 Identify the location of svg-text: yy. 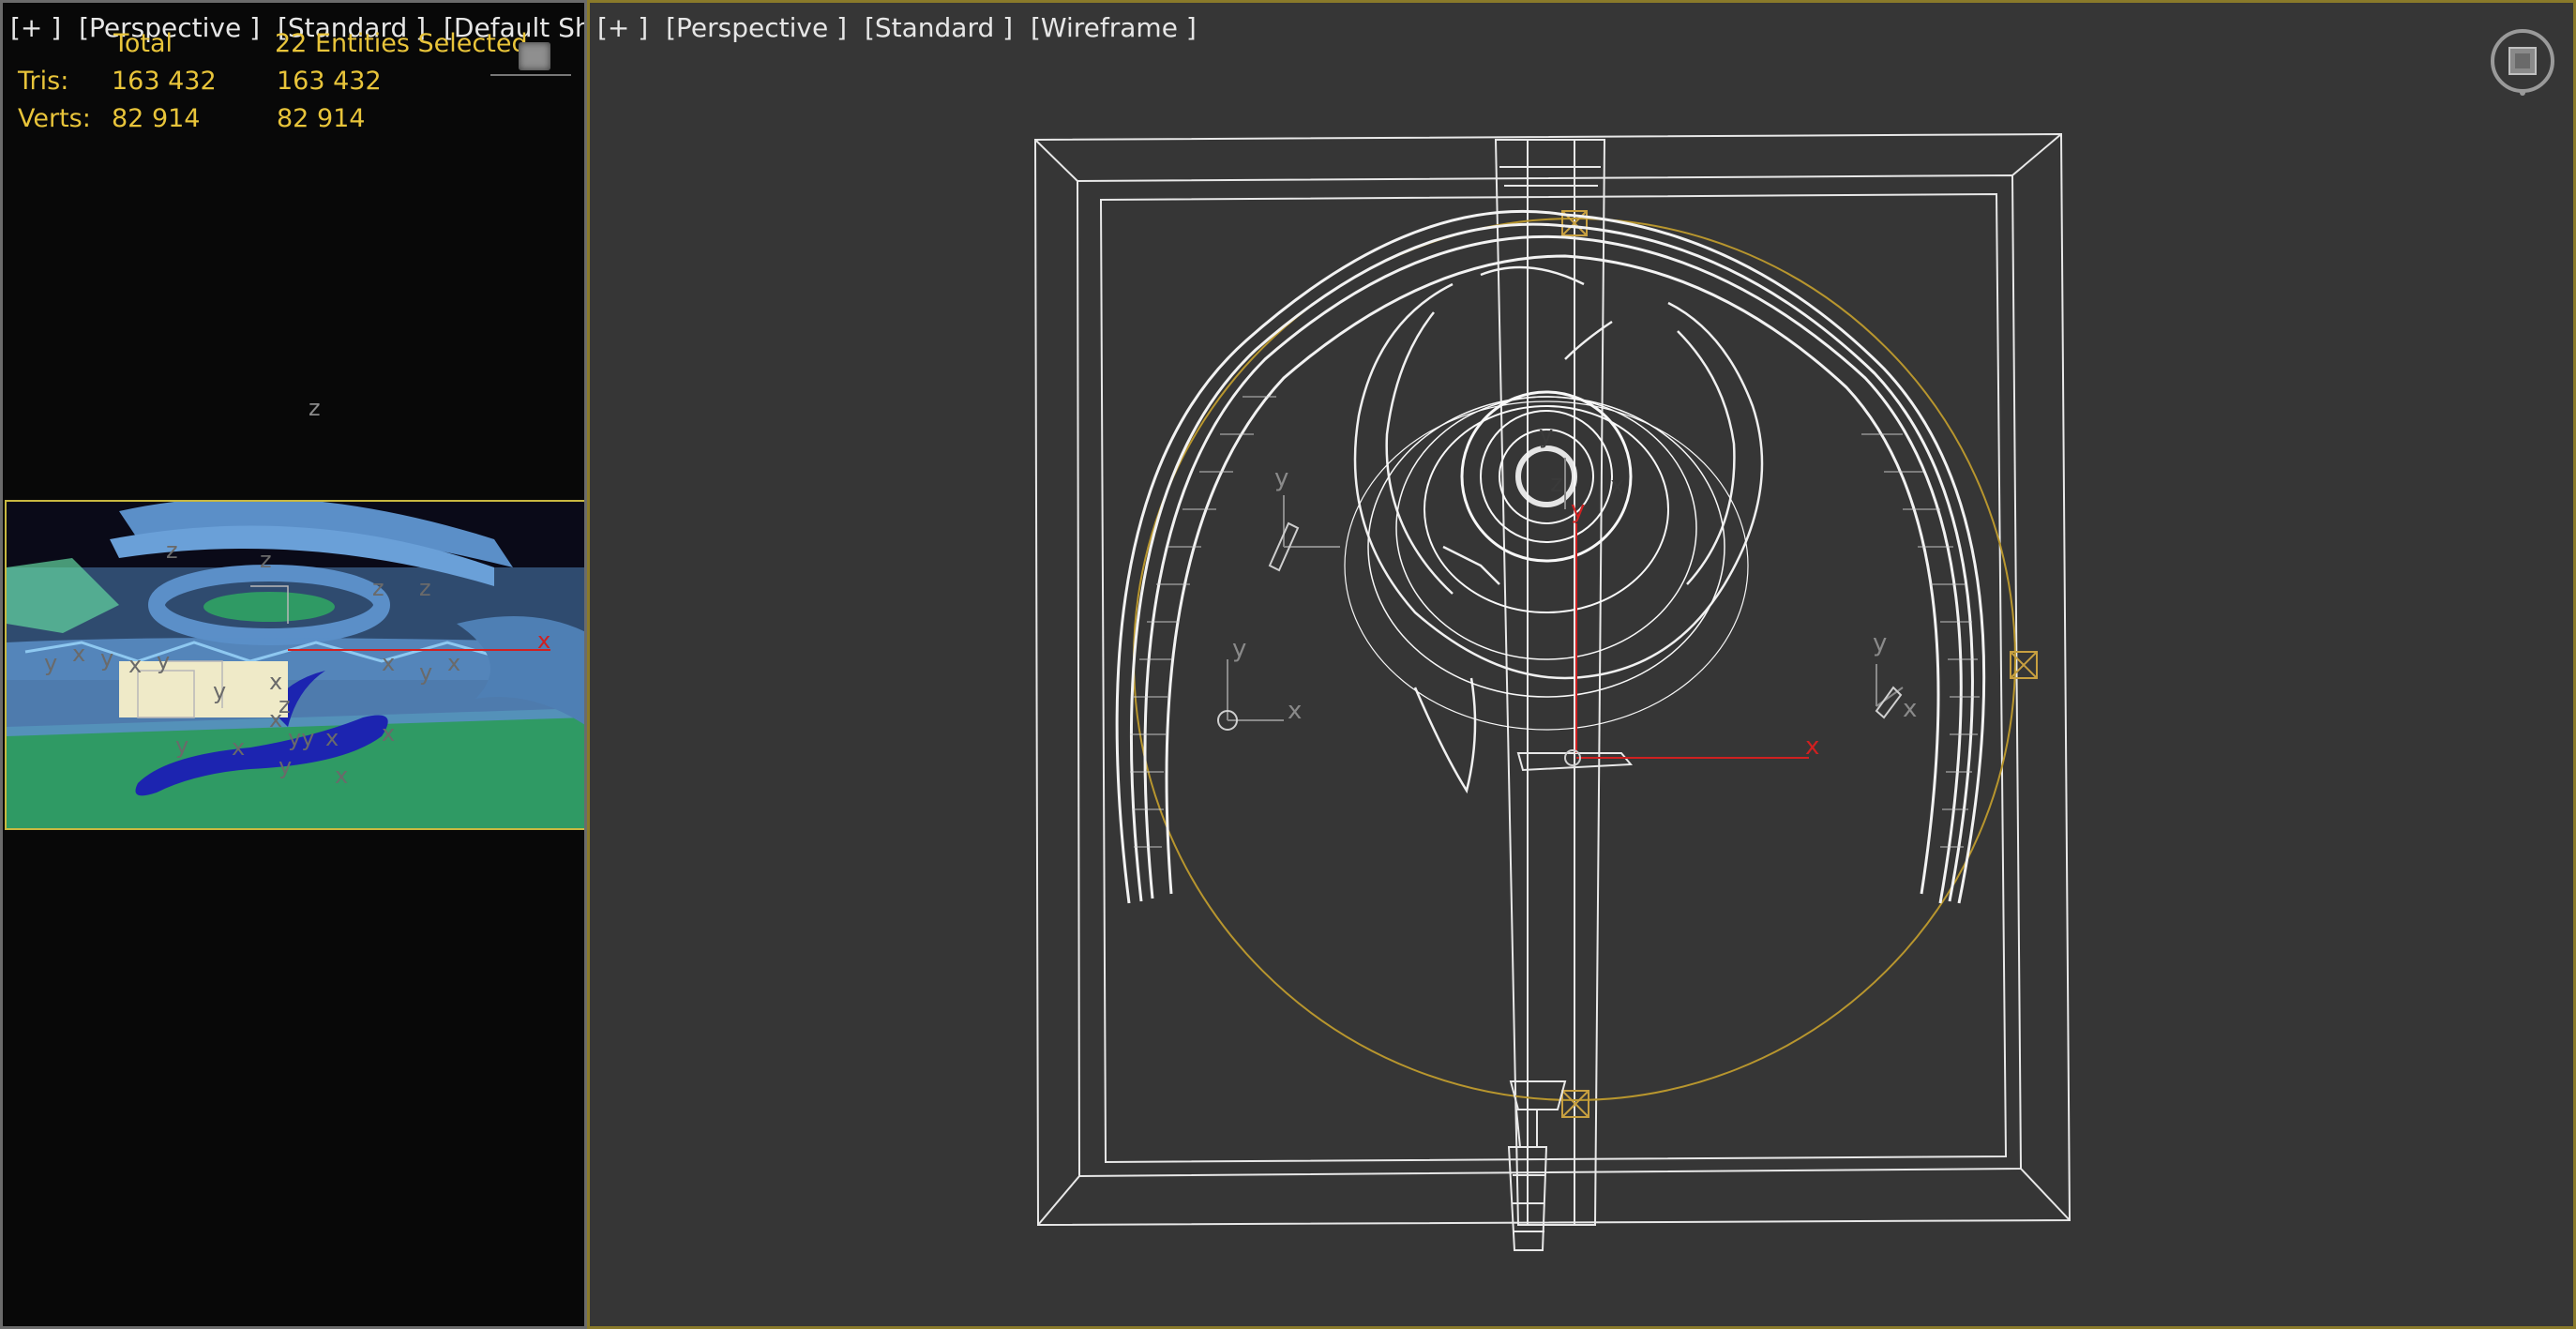
(301, 738).